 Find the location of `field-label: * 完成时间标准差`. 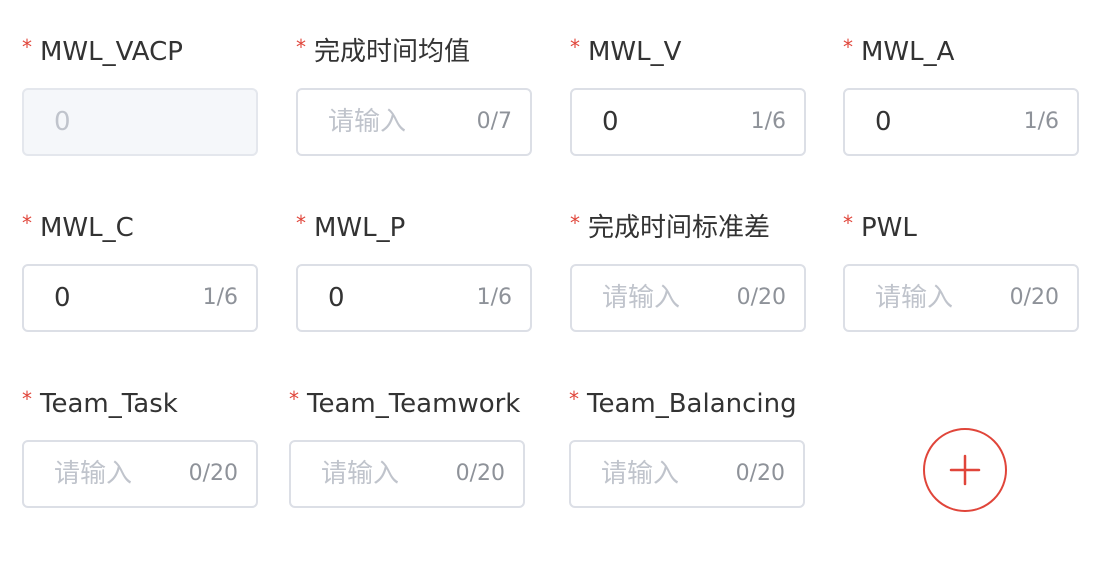

field-label: * 完成时间标准差 is located at coordinates (670, 227).